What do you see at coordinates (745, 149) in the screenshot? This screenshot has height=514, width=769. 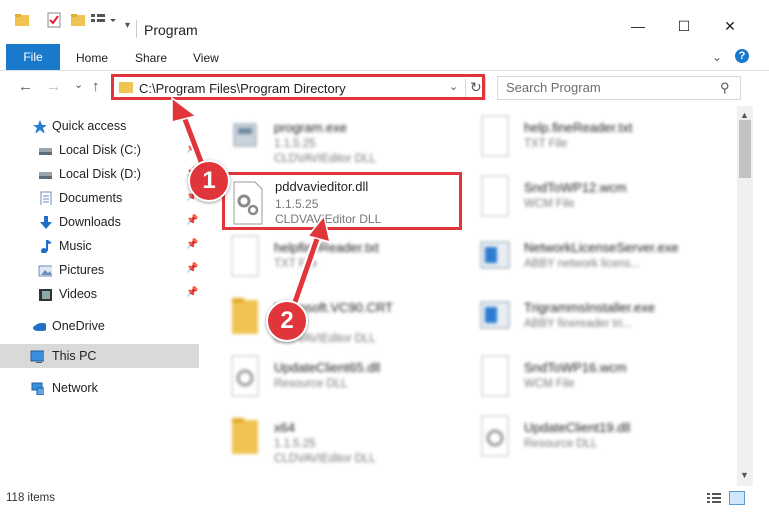 I see `scroll-thumb` at bounding box center [745, 149].